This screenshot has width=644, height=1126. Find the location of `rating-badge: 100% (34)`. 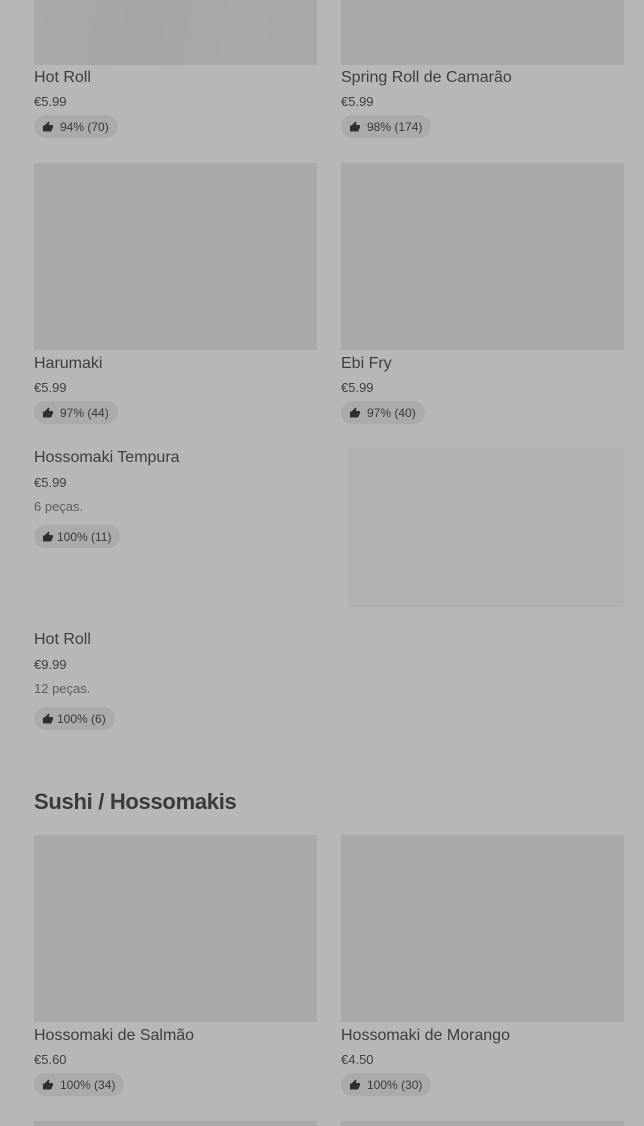

rating-badge: 100% (34) is located at coordinates (79, 1084).